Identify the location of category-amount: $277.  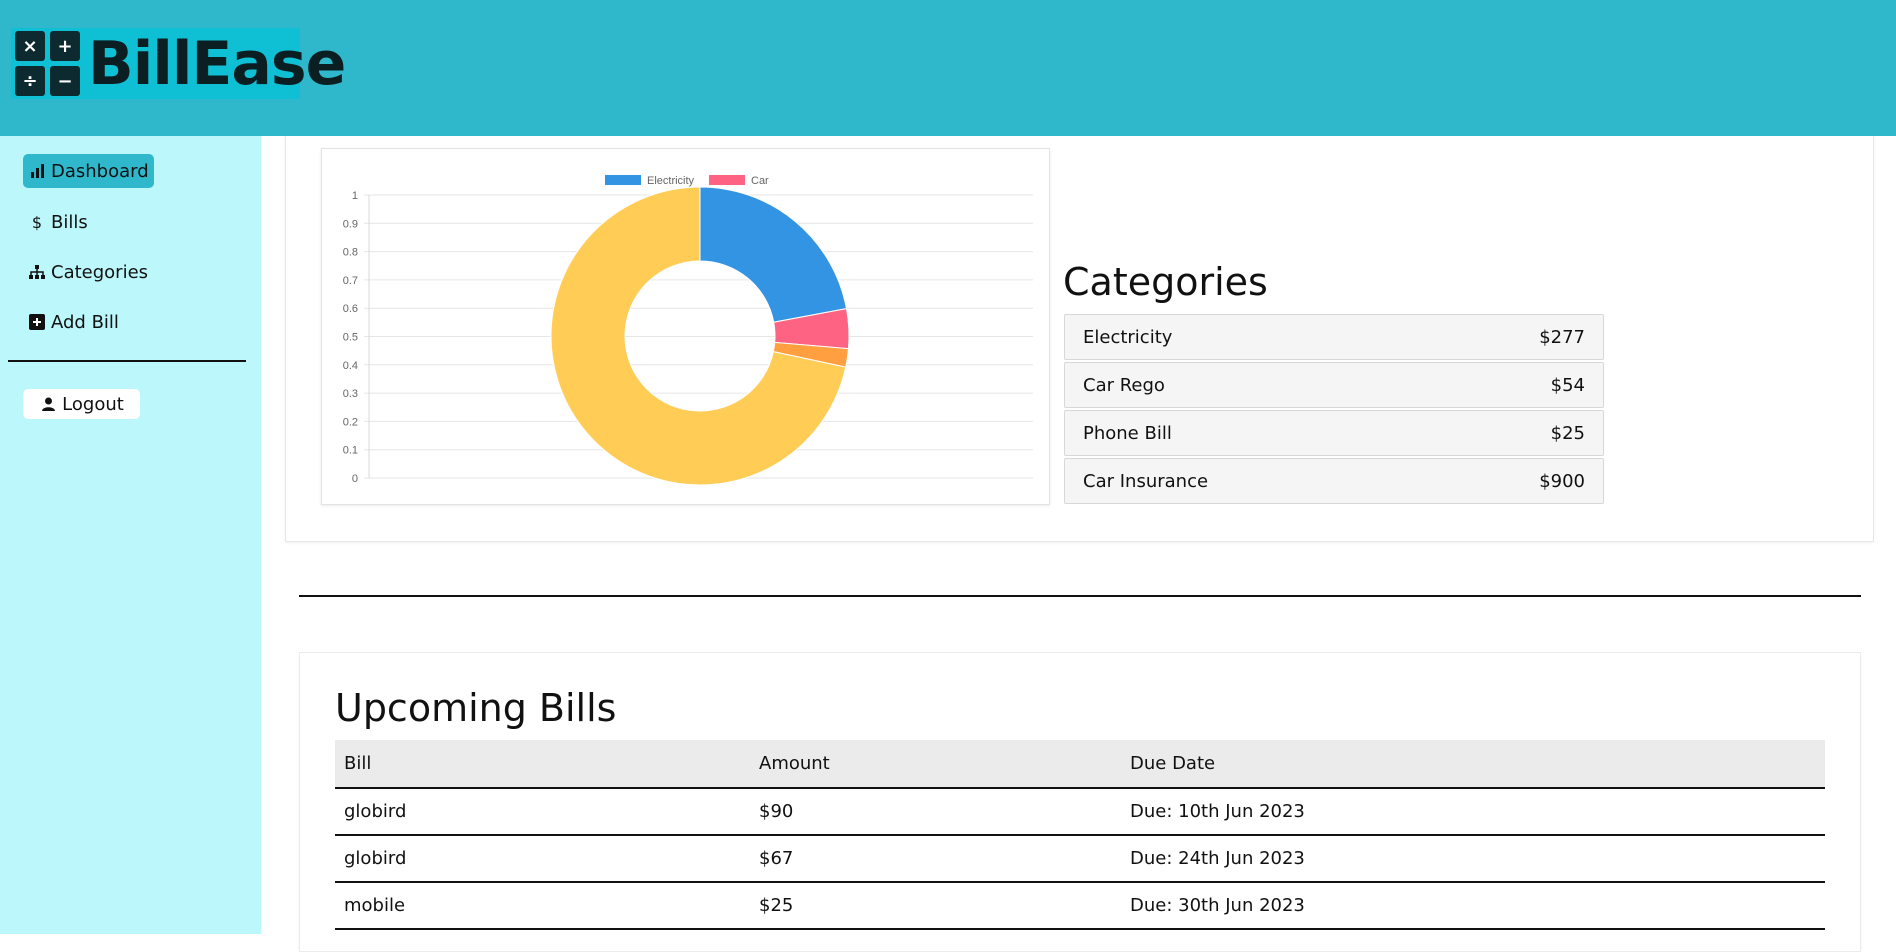
(1562, 337).